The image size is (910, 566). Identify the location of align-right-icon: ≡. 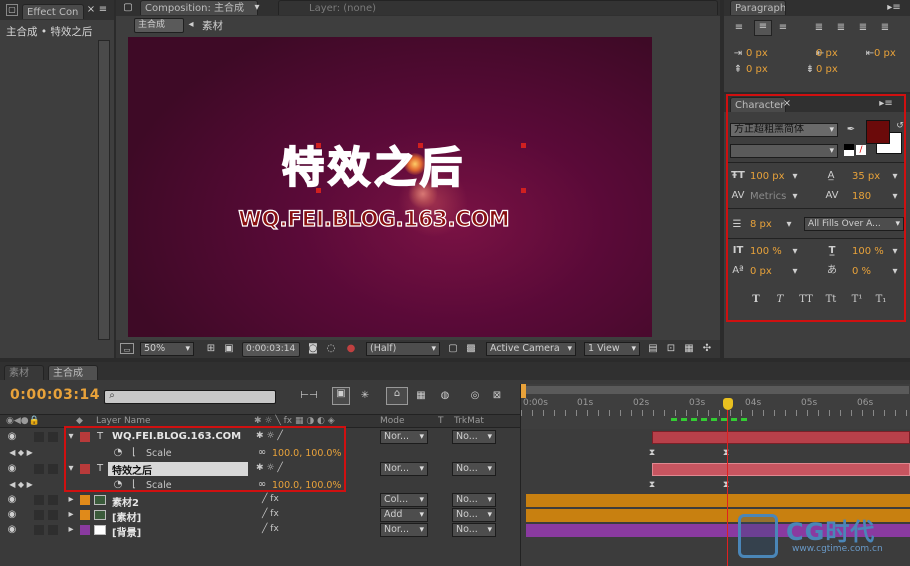
(783, 28).